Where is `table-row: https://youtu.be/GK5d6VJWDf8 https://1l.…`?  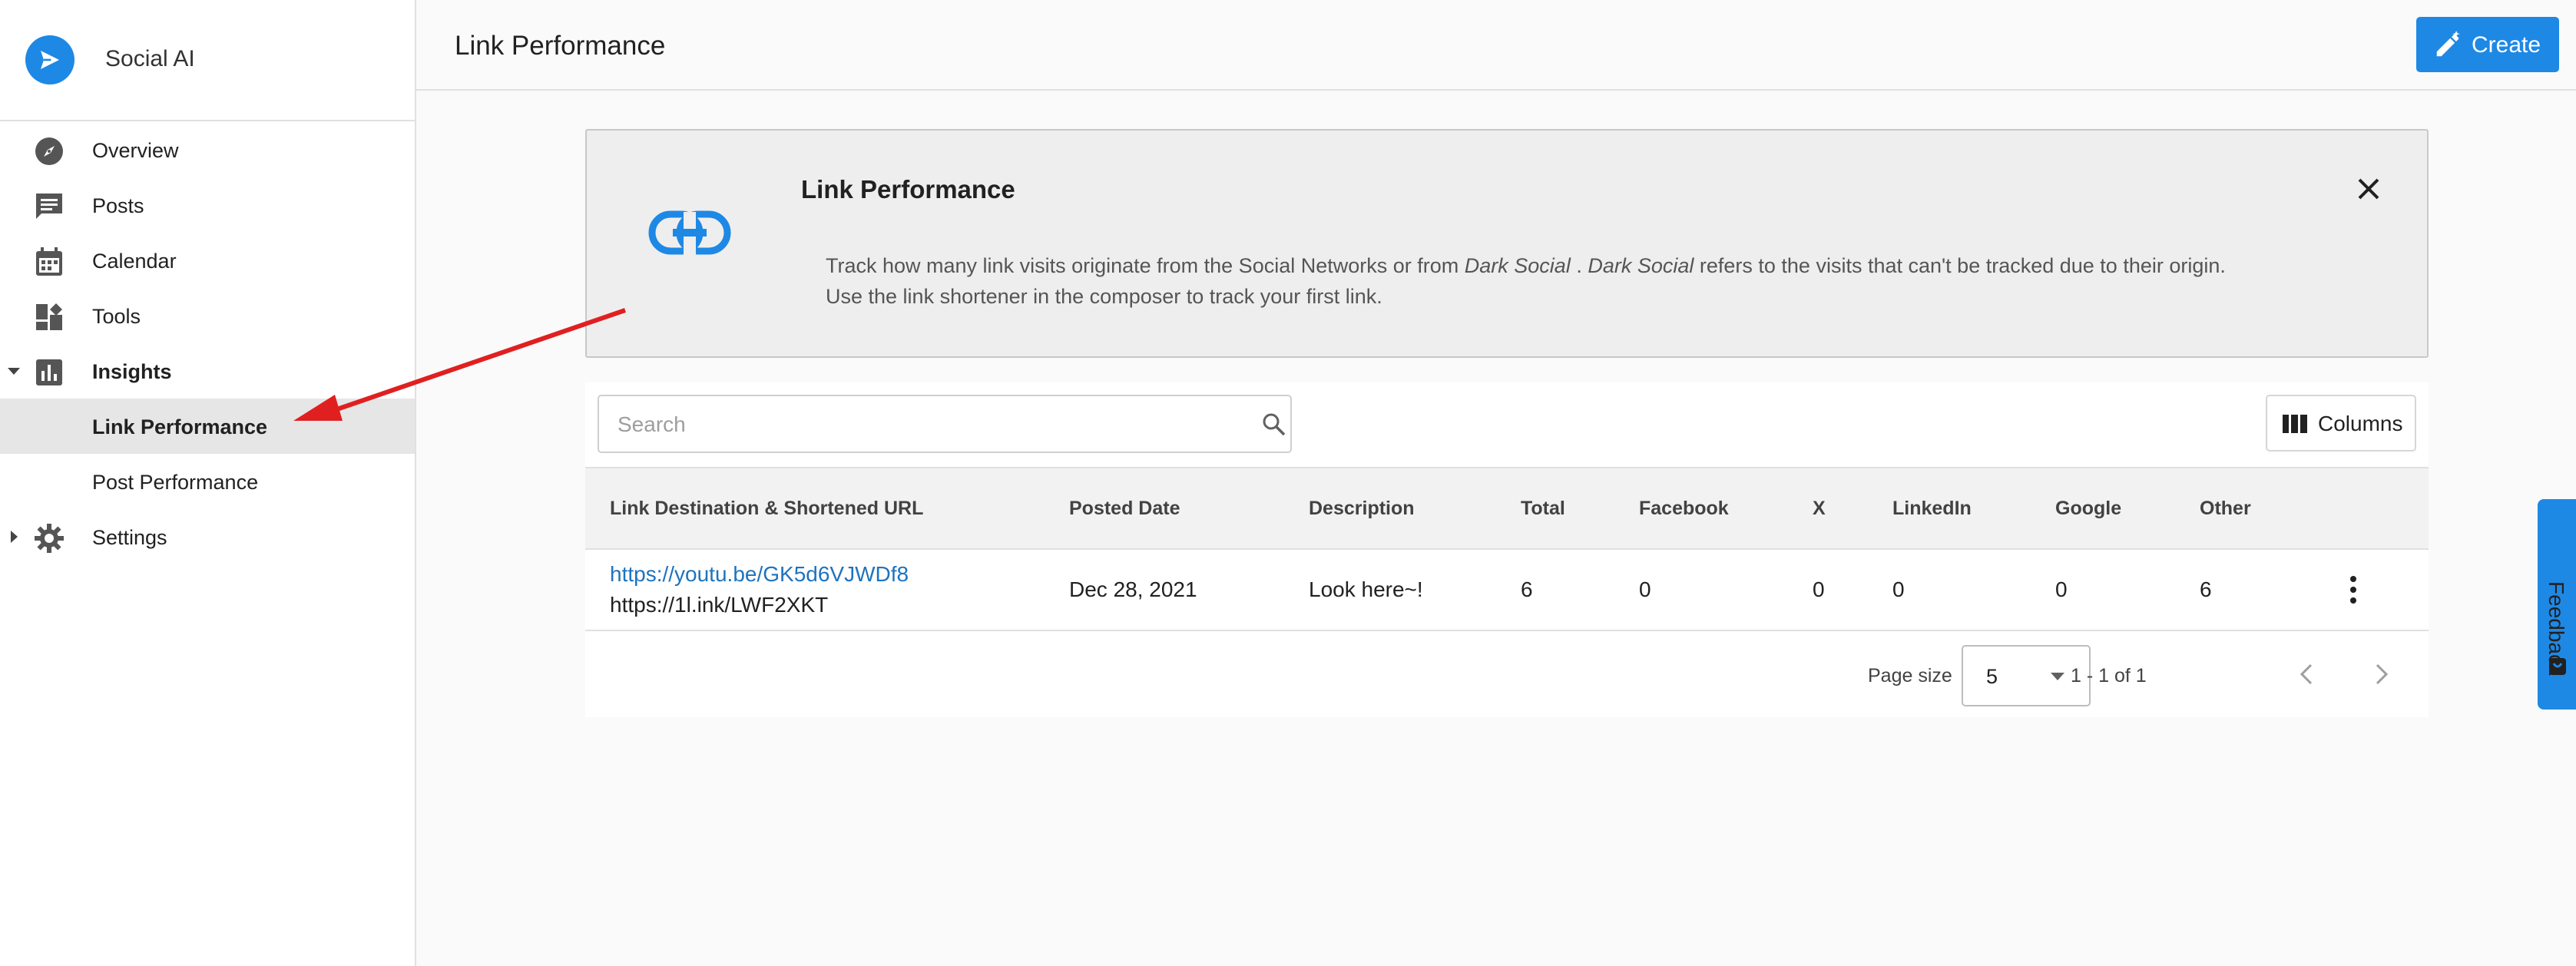 table-row: https://youtu.be/GK5d6VJWDf8 https://1l.… is located at coordinates (1507, 590).